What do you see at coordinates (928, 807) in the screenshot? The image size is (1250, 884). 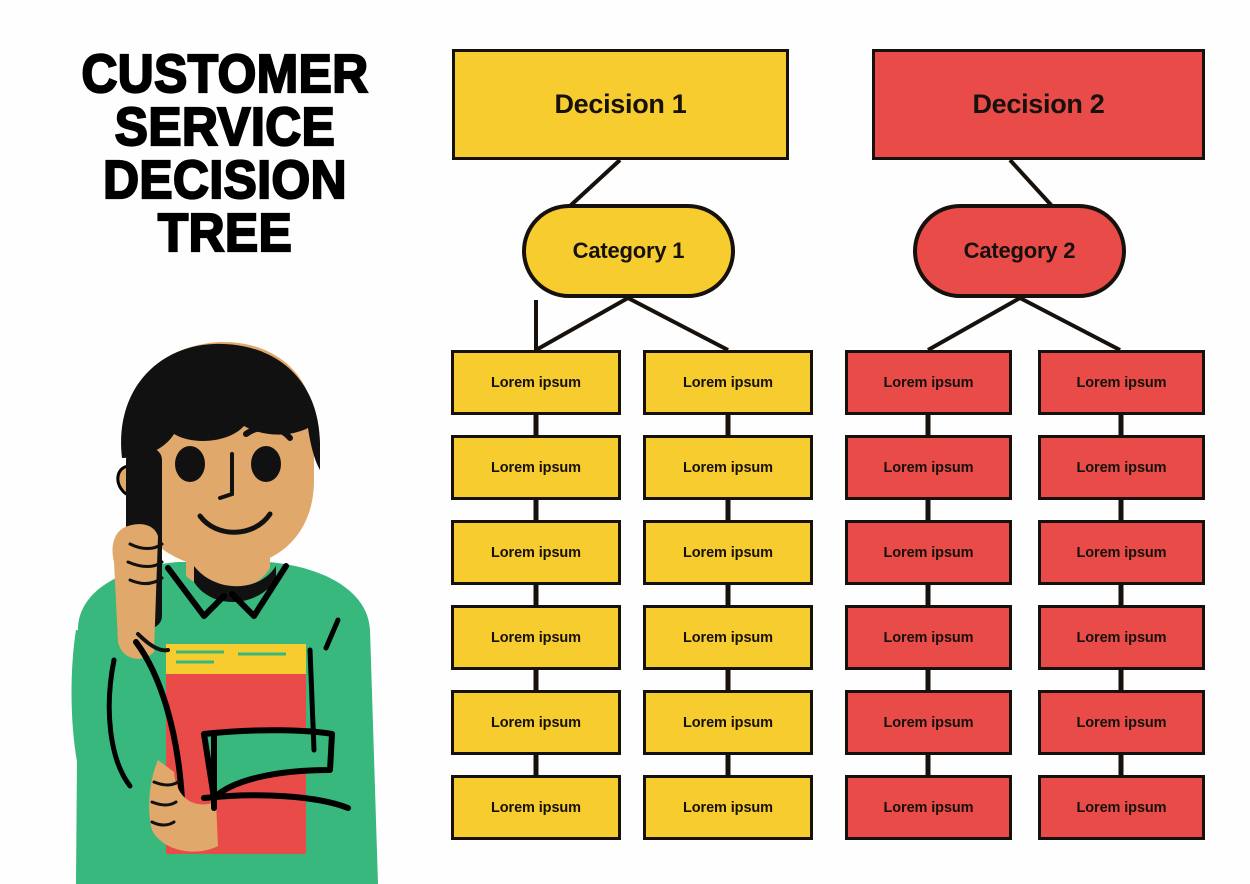 I see `leaf-col3-row6: Lorem ipsum` at bounding box center [928, 807].